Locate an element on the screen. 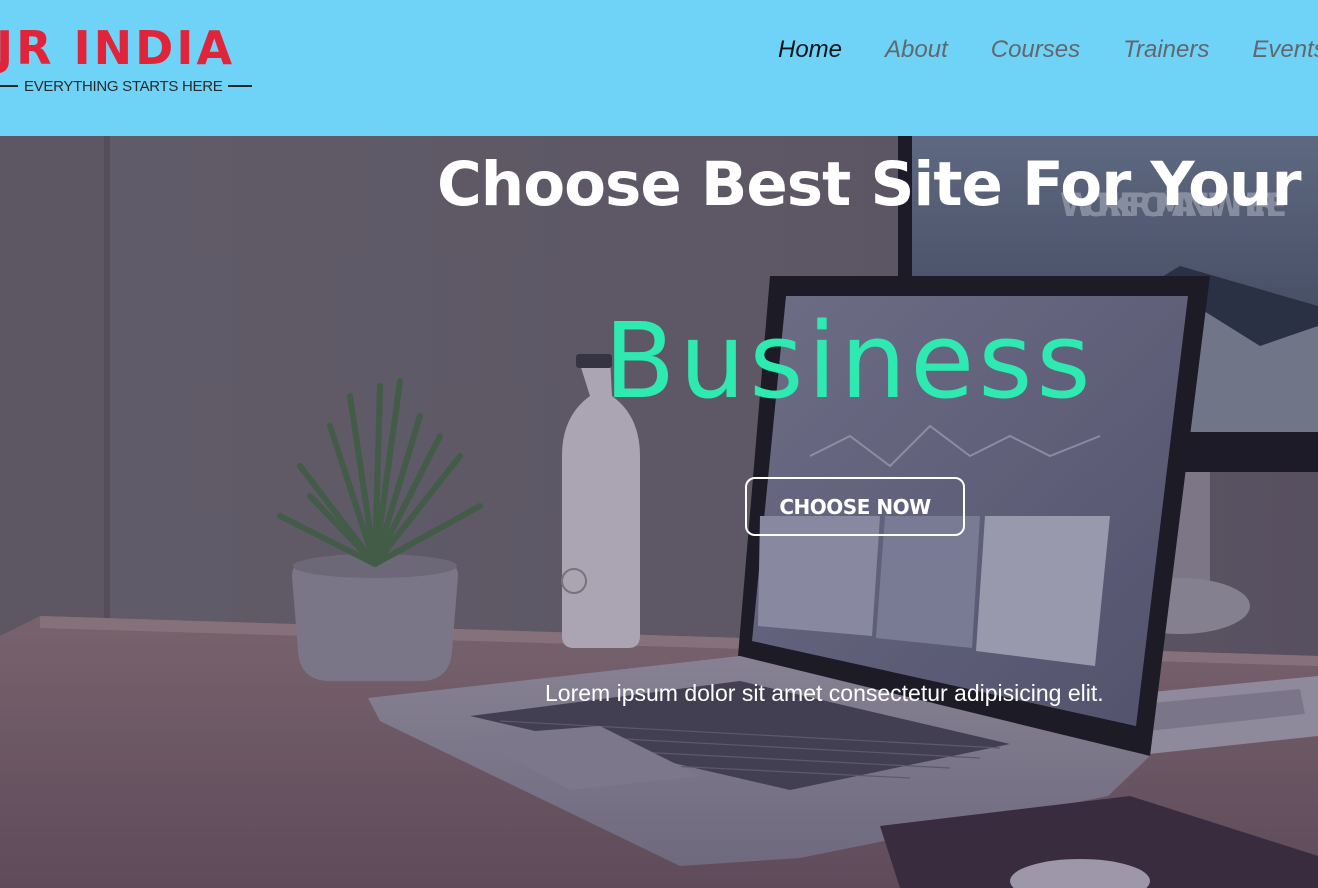 This screenshot has height=888, width=1318. hero-title: Choose Best Site For Your is located at coordinates (869, 184).